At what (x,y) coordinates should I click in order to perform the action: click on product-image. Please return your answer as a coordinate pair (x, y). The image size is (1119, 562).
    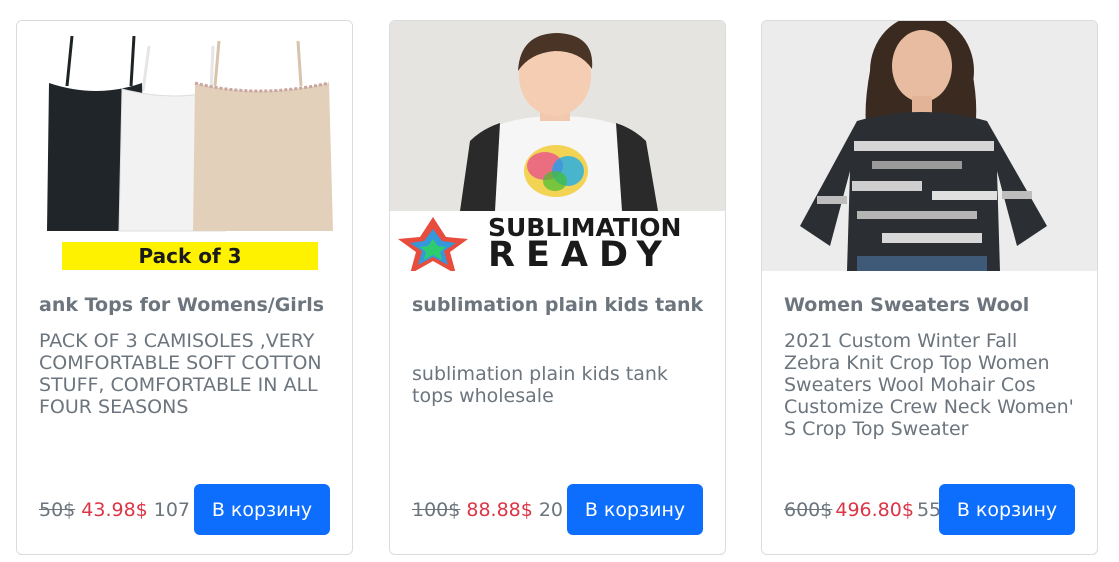
    Looking at the image, I should click on (929, 146).